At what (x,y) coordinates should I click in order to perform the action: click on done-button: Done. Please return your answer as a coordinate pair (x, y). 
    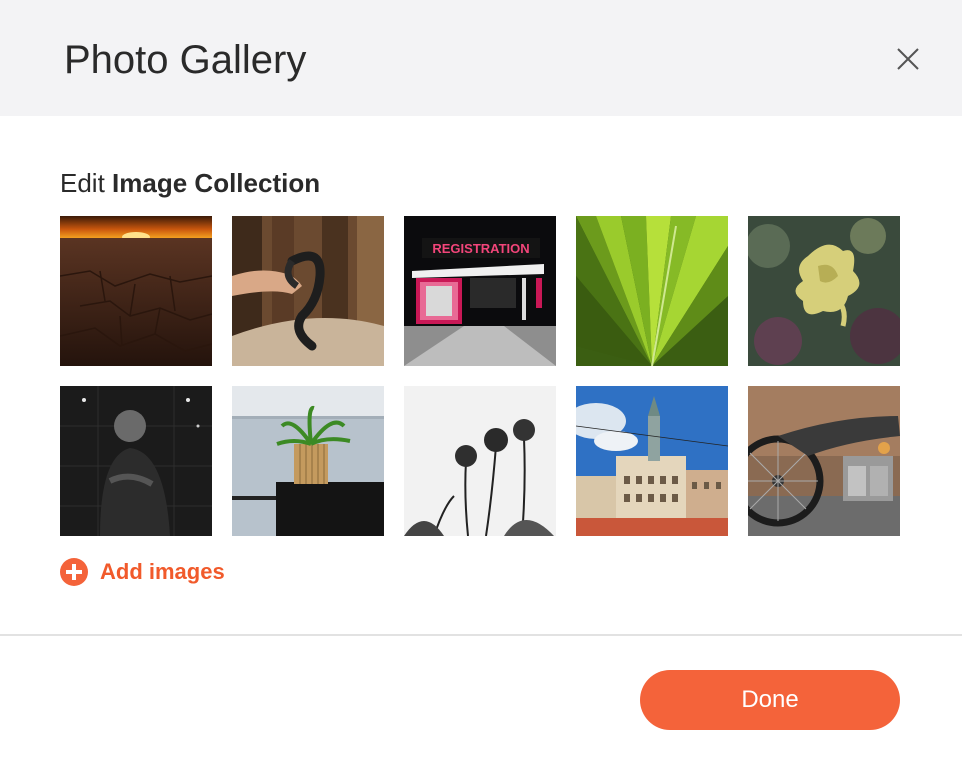
    Looking at the image, I should click on (770, 700).